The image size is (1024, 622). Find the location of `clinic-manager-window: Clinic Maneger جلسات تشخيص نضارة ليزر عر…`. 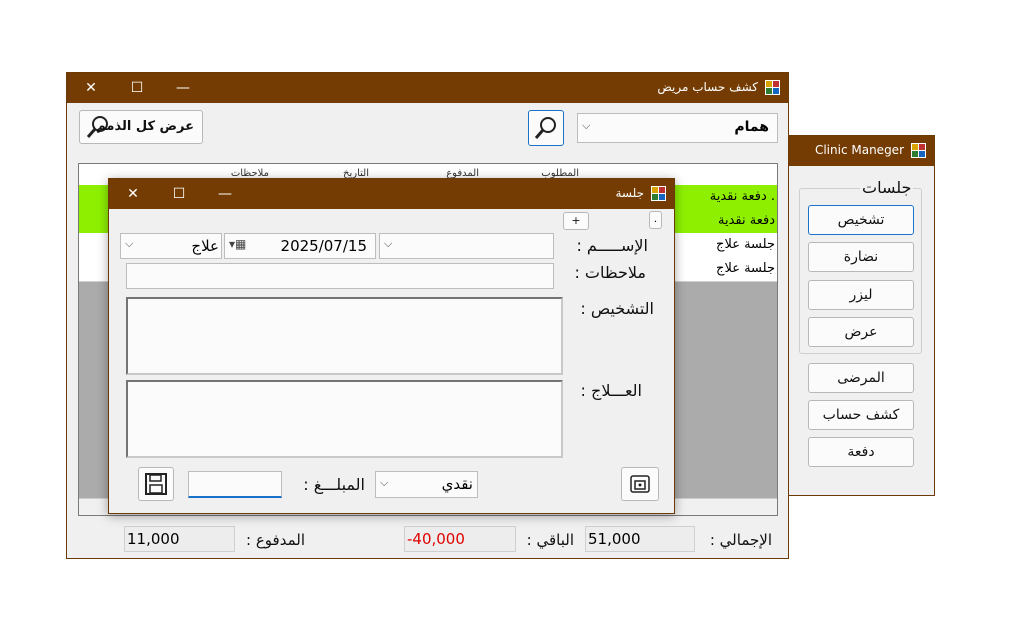

clinic-manager-window: Clinic Maneger جلسات تشخيص نضارة ليزر عر… is located at coordinates (861, 315).